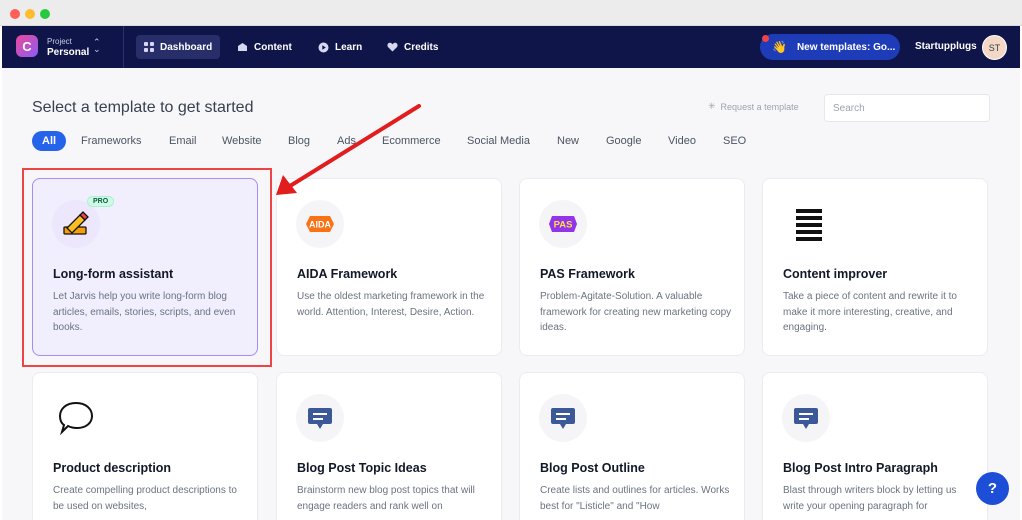 This screenshot has height=520, width=1022. What do you see at coordinates (348, 149) in the screenshot?
I see `annotation-arrow` at bounding box center [348, 149].